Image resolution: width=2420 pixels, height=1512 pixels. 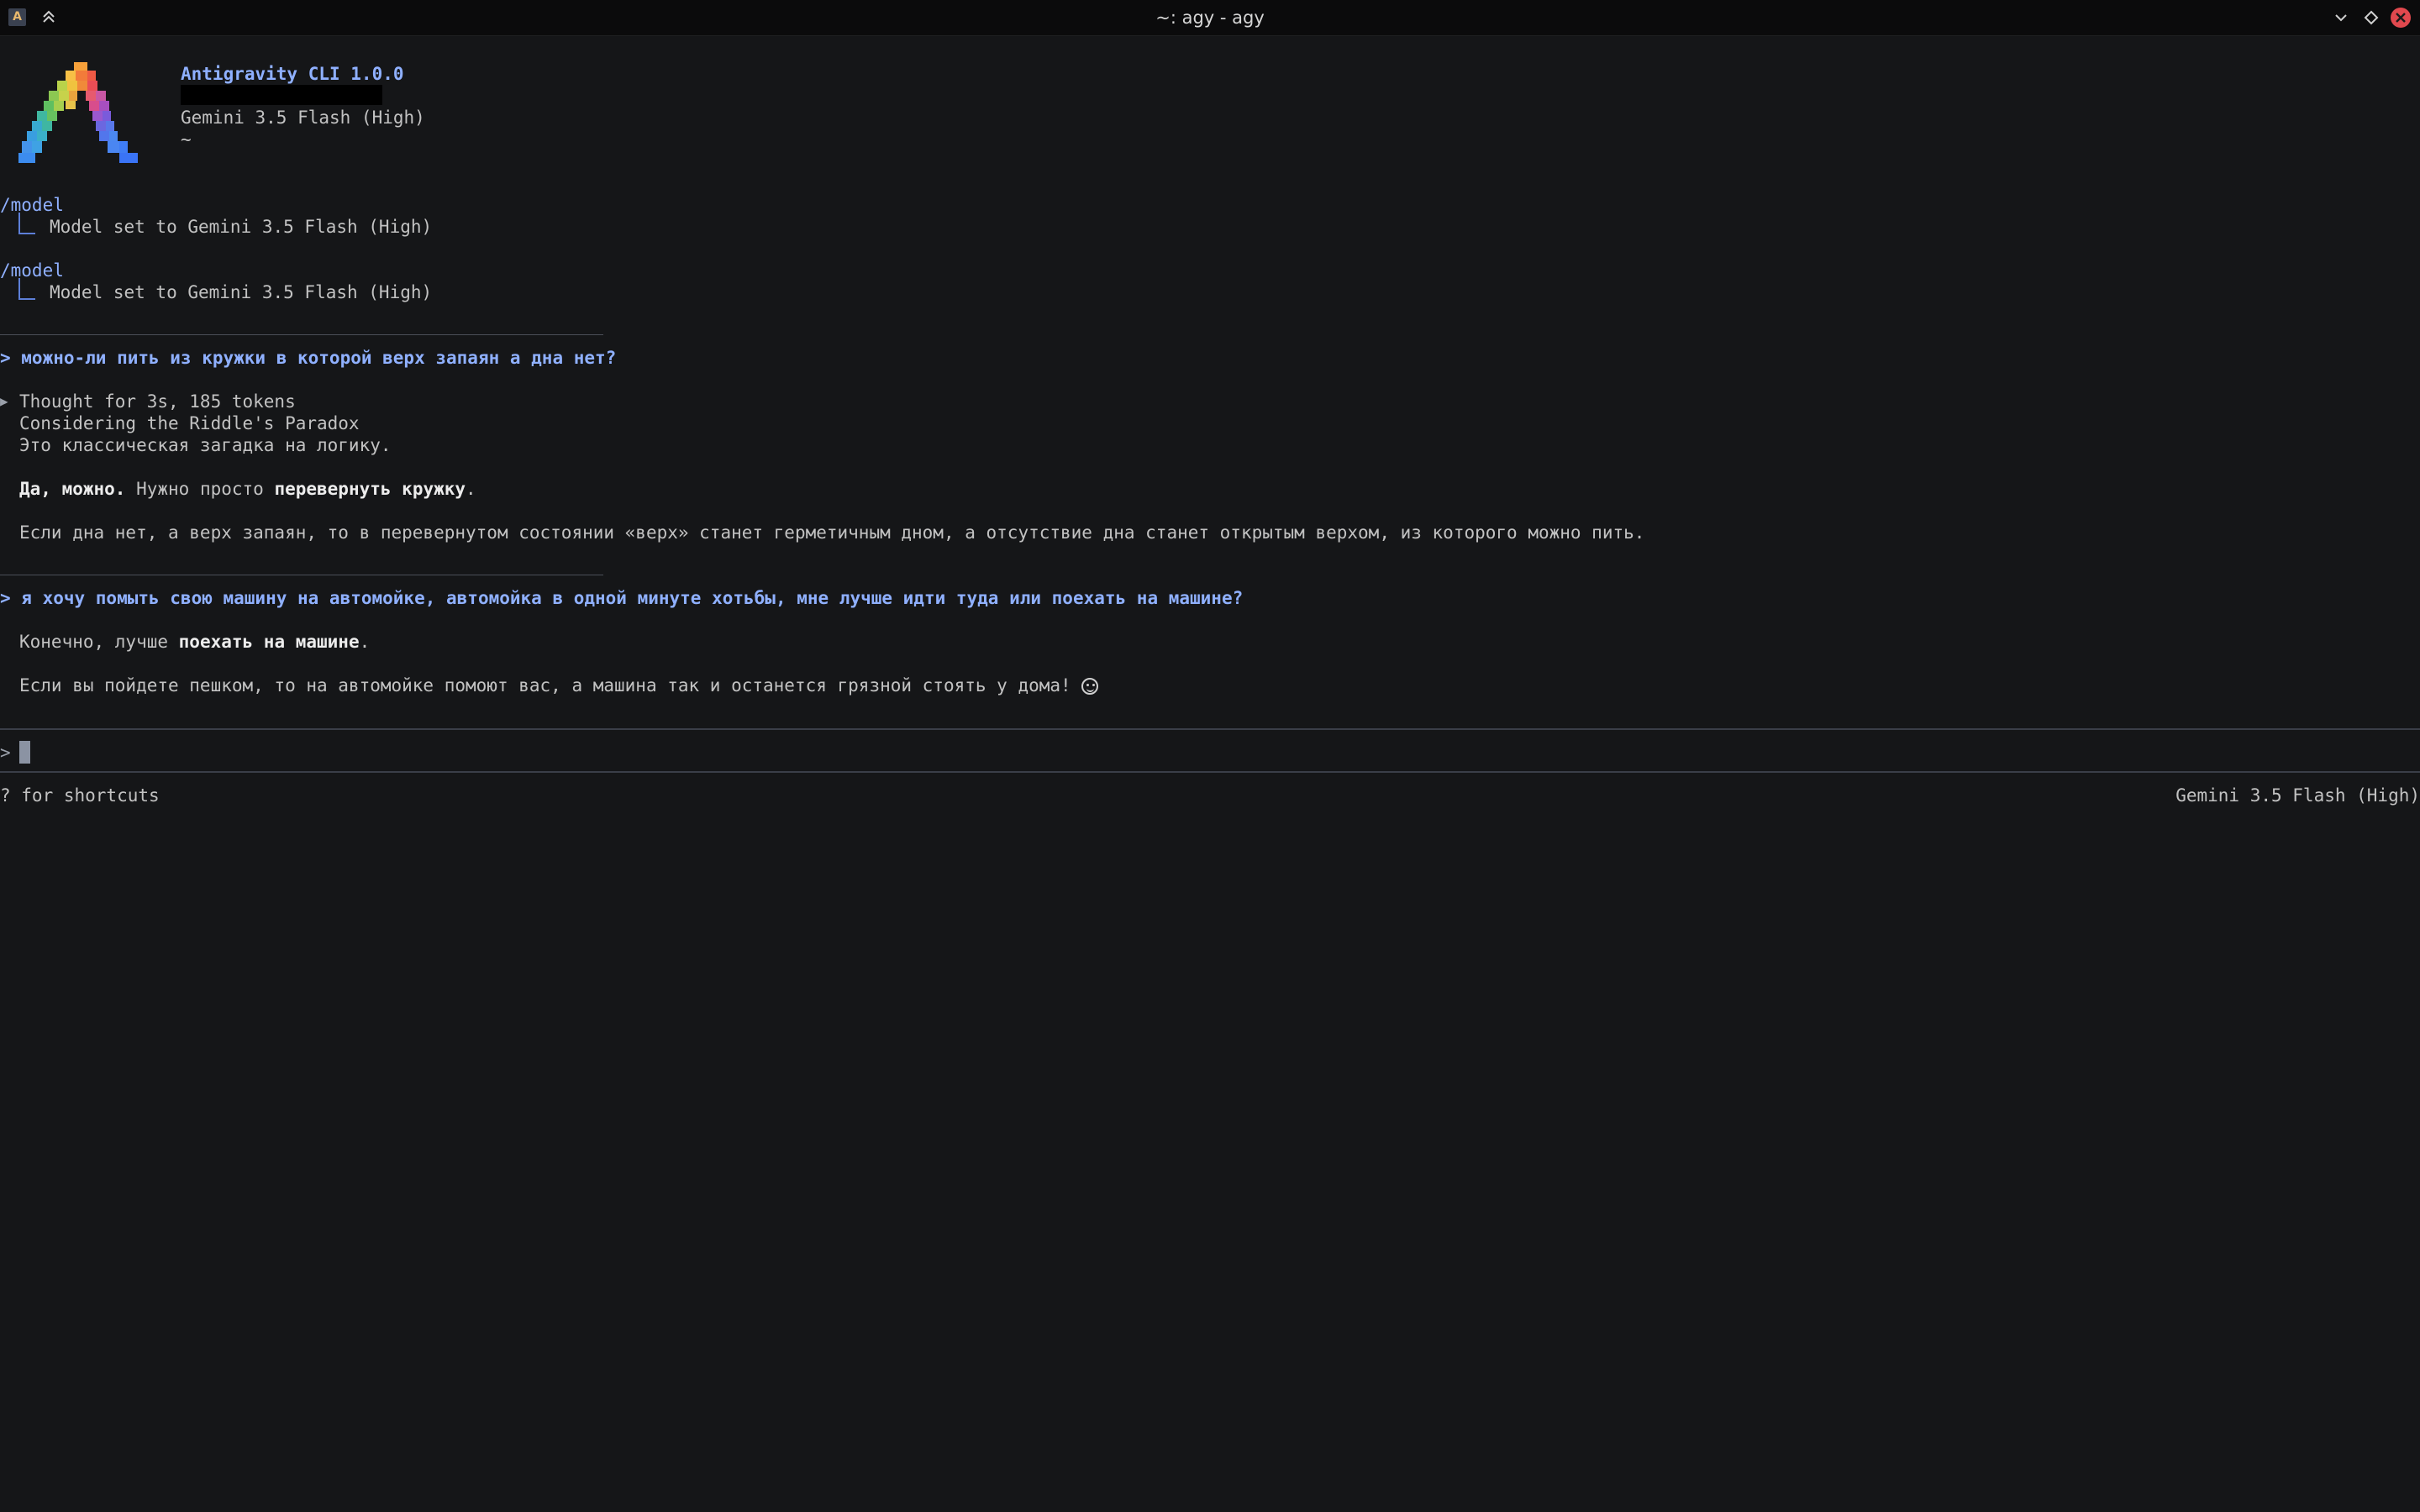 What do you see at coordinates (206, 445) in the screenshot?
I see `thought-text: Это классическая загадка на логику.` at bounding box center [206, 445].